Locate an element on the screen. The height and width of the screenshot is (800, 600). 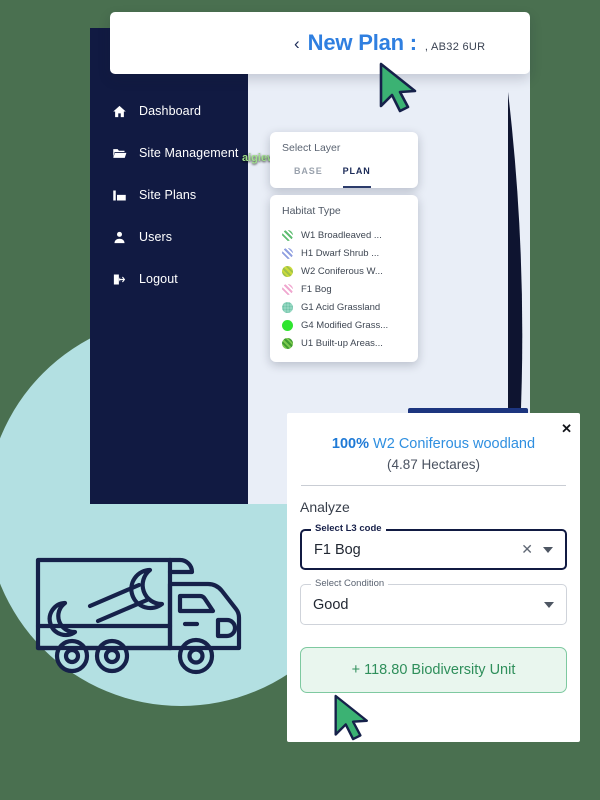
page-header: ‹ New Plan : , AB32 6UR is located at coordinates (320, 43).